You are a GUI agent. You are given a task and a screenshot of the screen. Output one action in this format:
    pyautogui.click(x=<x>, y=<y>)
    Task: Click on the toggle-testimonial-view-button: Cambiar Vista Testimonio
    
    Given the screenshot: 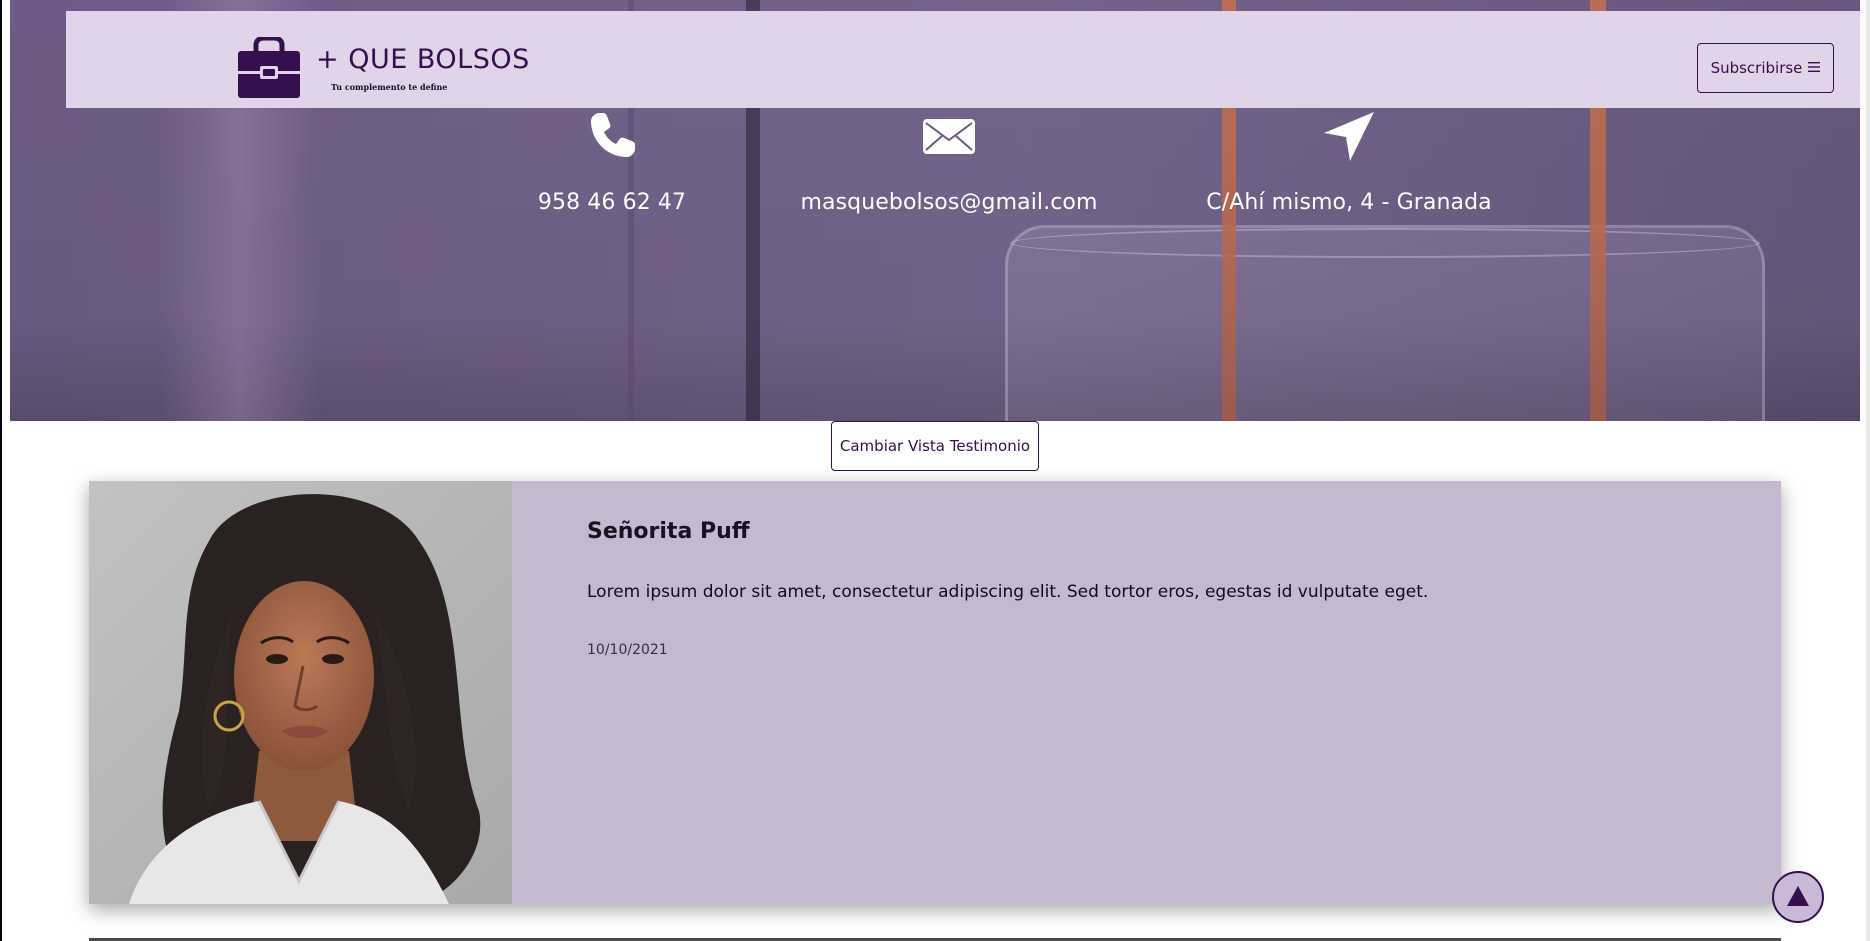 What is the action you would take?
    pyautogui.click(x=935, y=446)
    